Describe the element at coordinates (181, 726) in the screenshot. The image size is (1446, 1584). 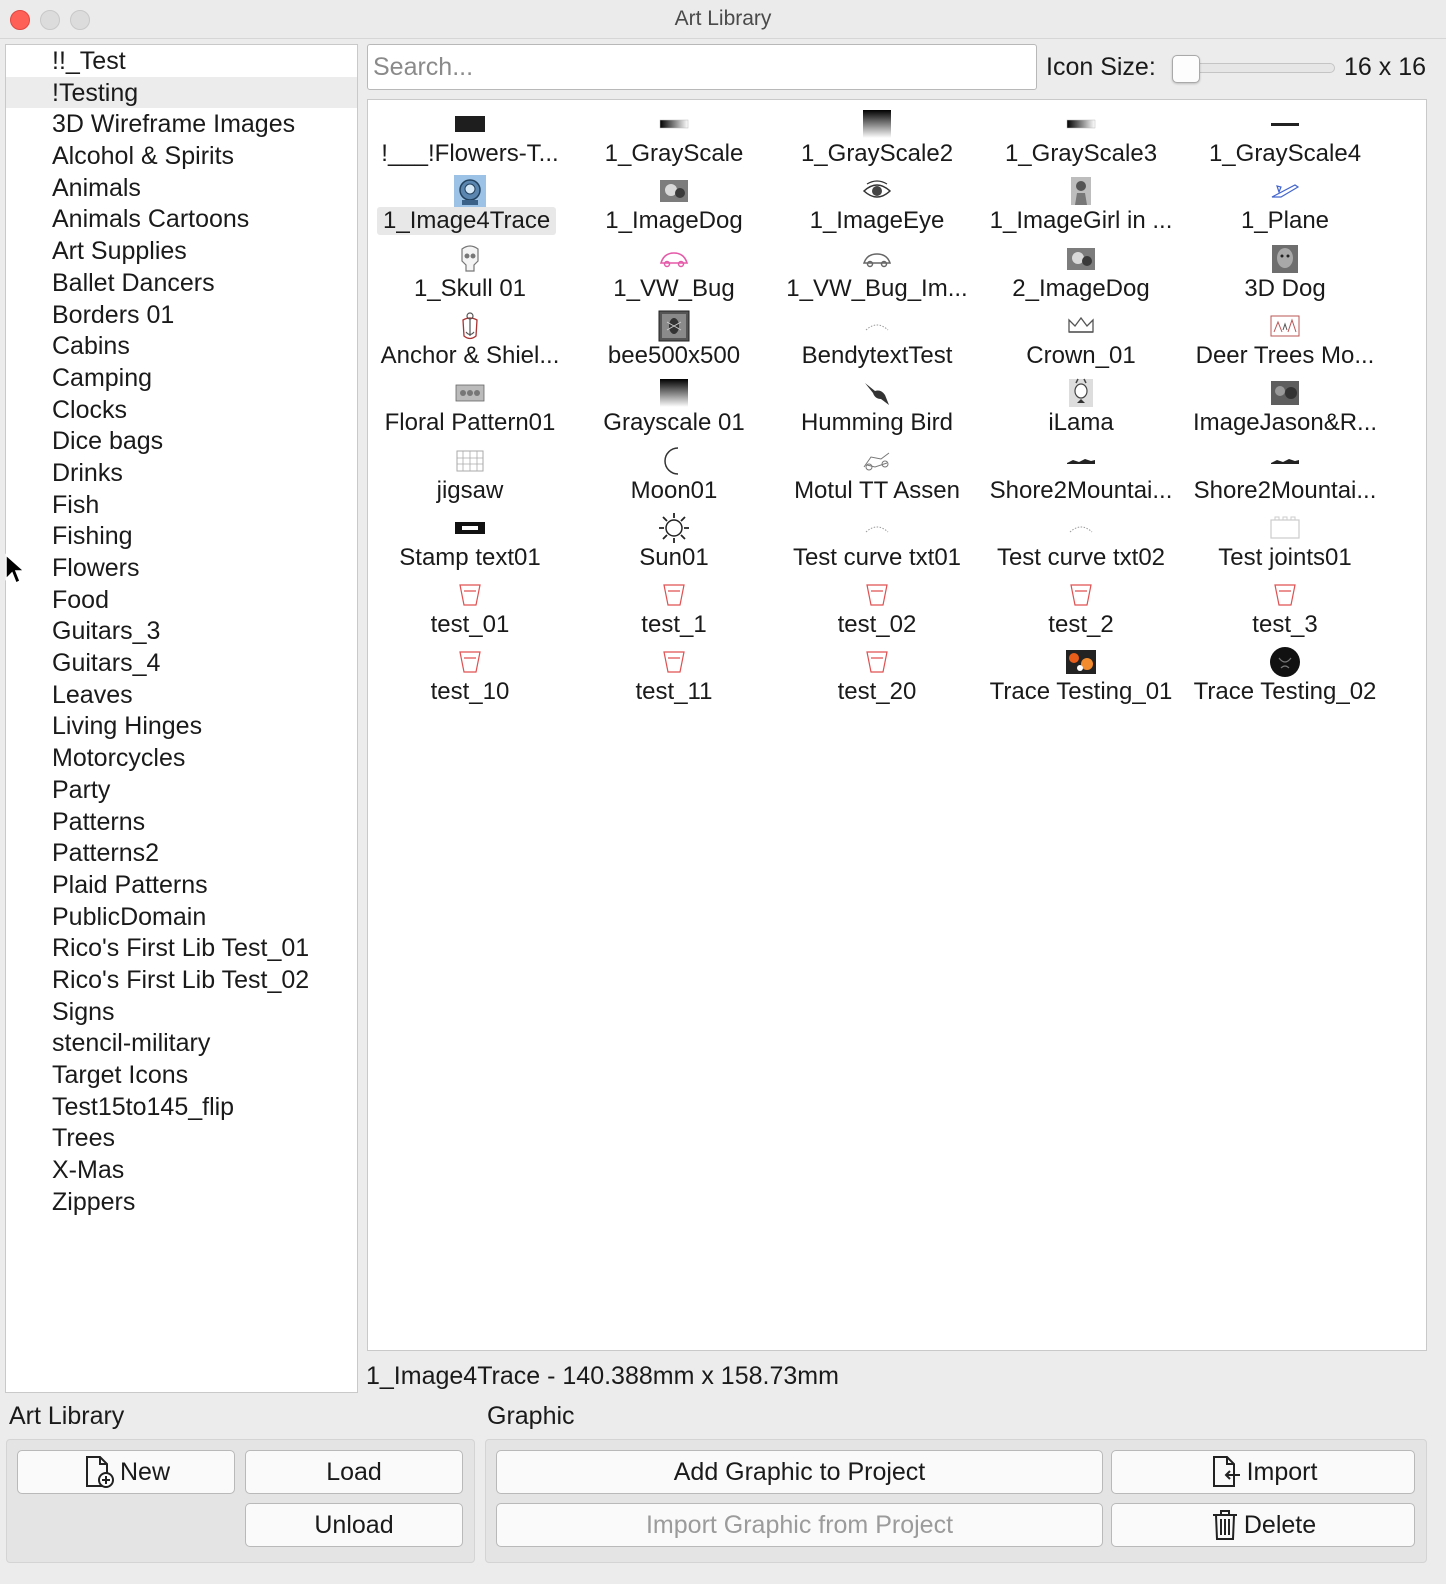
I see `sidebar-item: Living Hinges` at that location.